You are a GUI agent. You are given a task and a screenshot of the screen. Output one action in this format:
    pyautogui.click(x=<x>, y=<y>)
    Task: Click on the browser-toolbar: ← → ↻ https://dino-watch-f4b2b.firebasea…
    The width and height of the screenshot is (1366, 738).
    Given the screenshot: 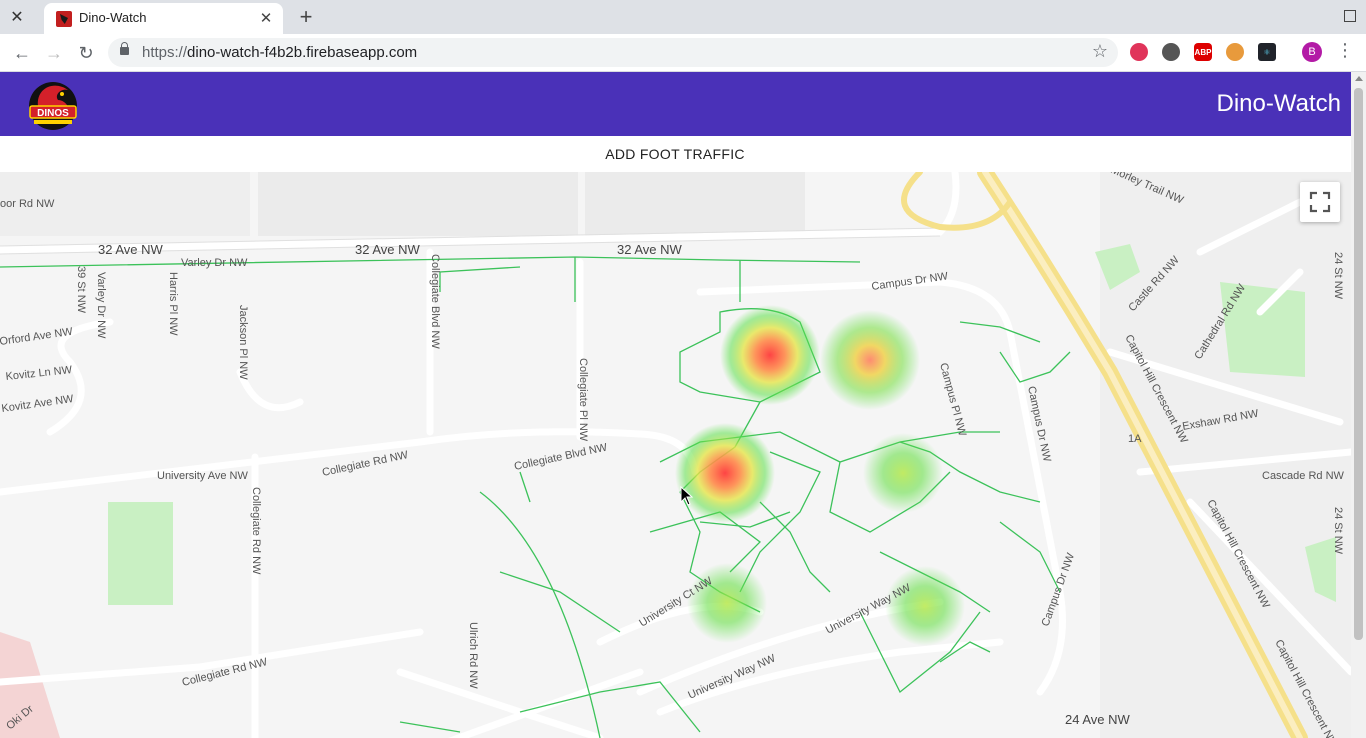 What is the action you would take?
    pyautogui.click(x=683, y=53)
    